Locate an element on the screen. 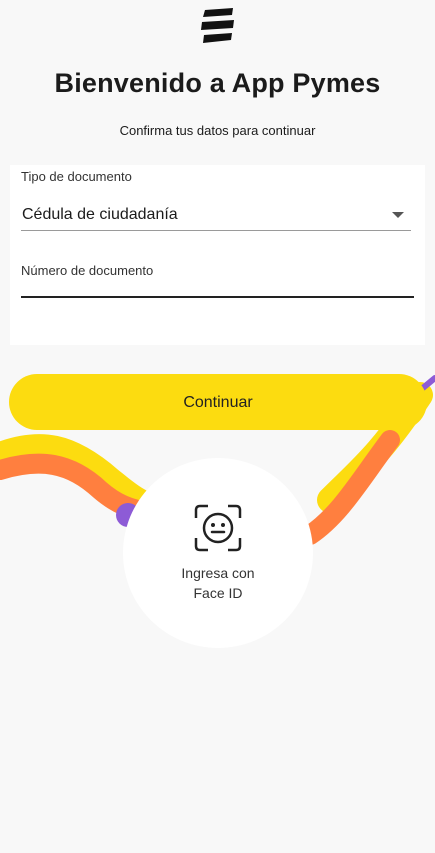  doc-number-input is located at coordinates (217, 286).